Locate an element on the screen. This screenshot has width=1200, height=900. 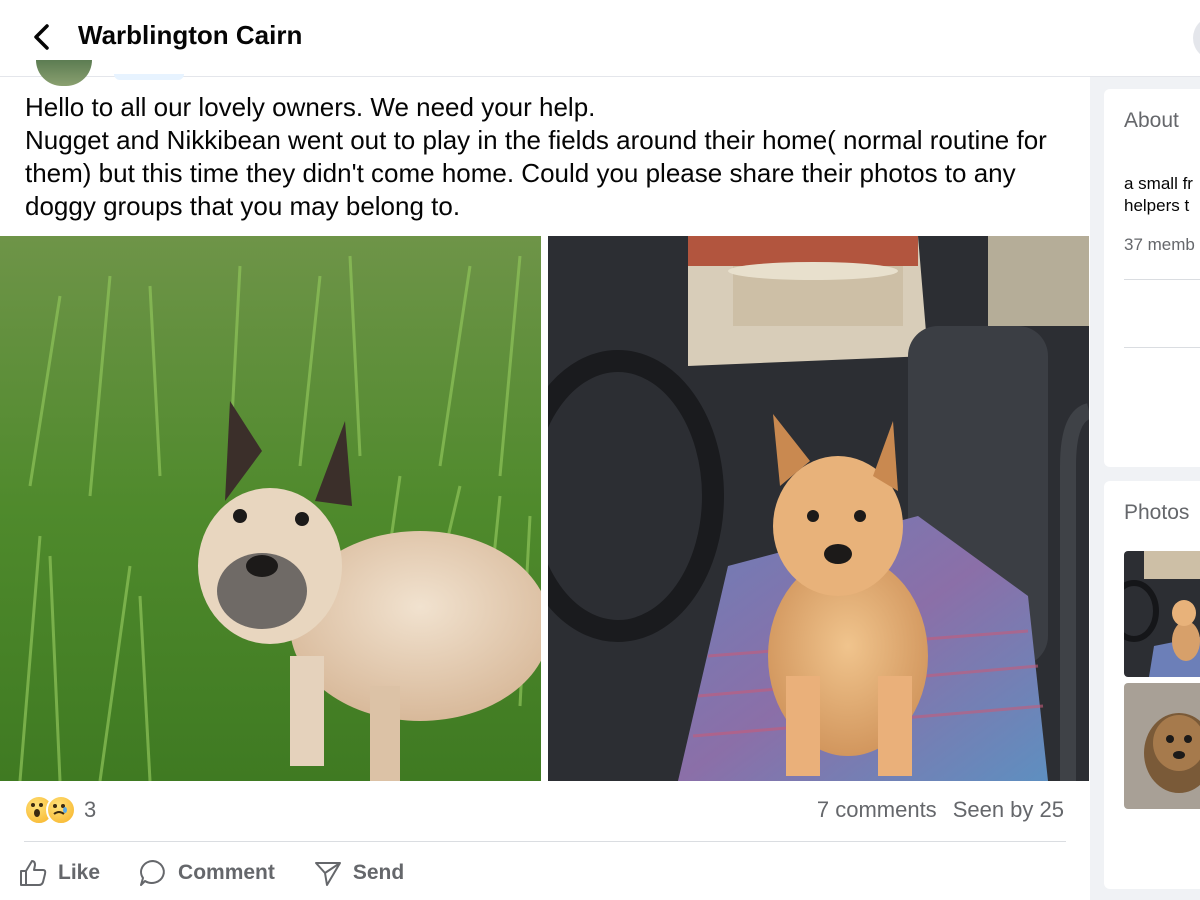
about-desc-line: a small fr is located at coordinates (1158, 183).